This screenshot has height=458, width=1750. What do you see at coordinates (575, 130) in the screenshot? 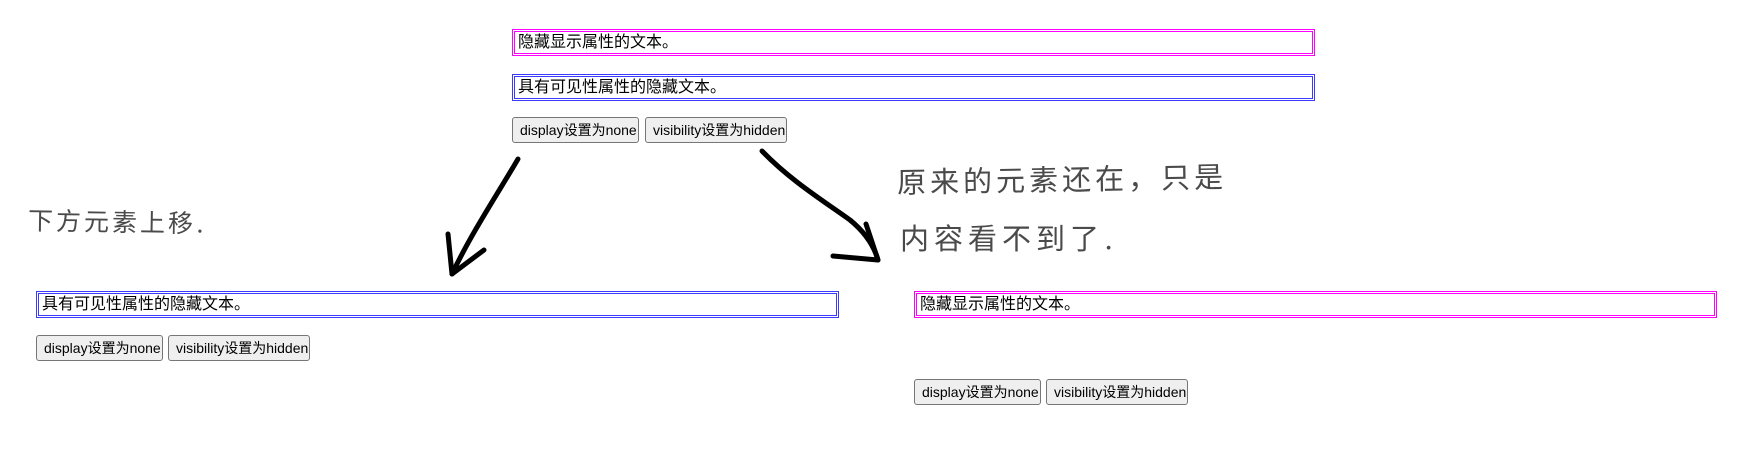
I see `top-display-none-button: display设置为none` at bounding box center [575, 130].